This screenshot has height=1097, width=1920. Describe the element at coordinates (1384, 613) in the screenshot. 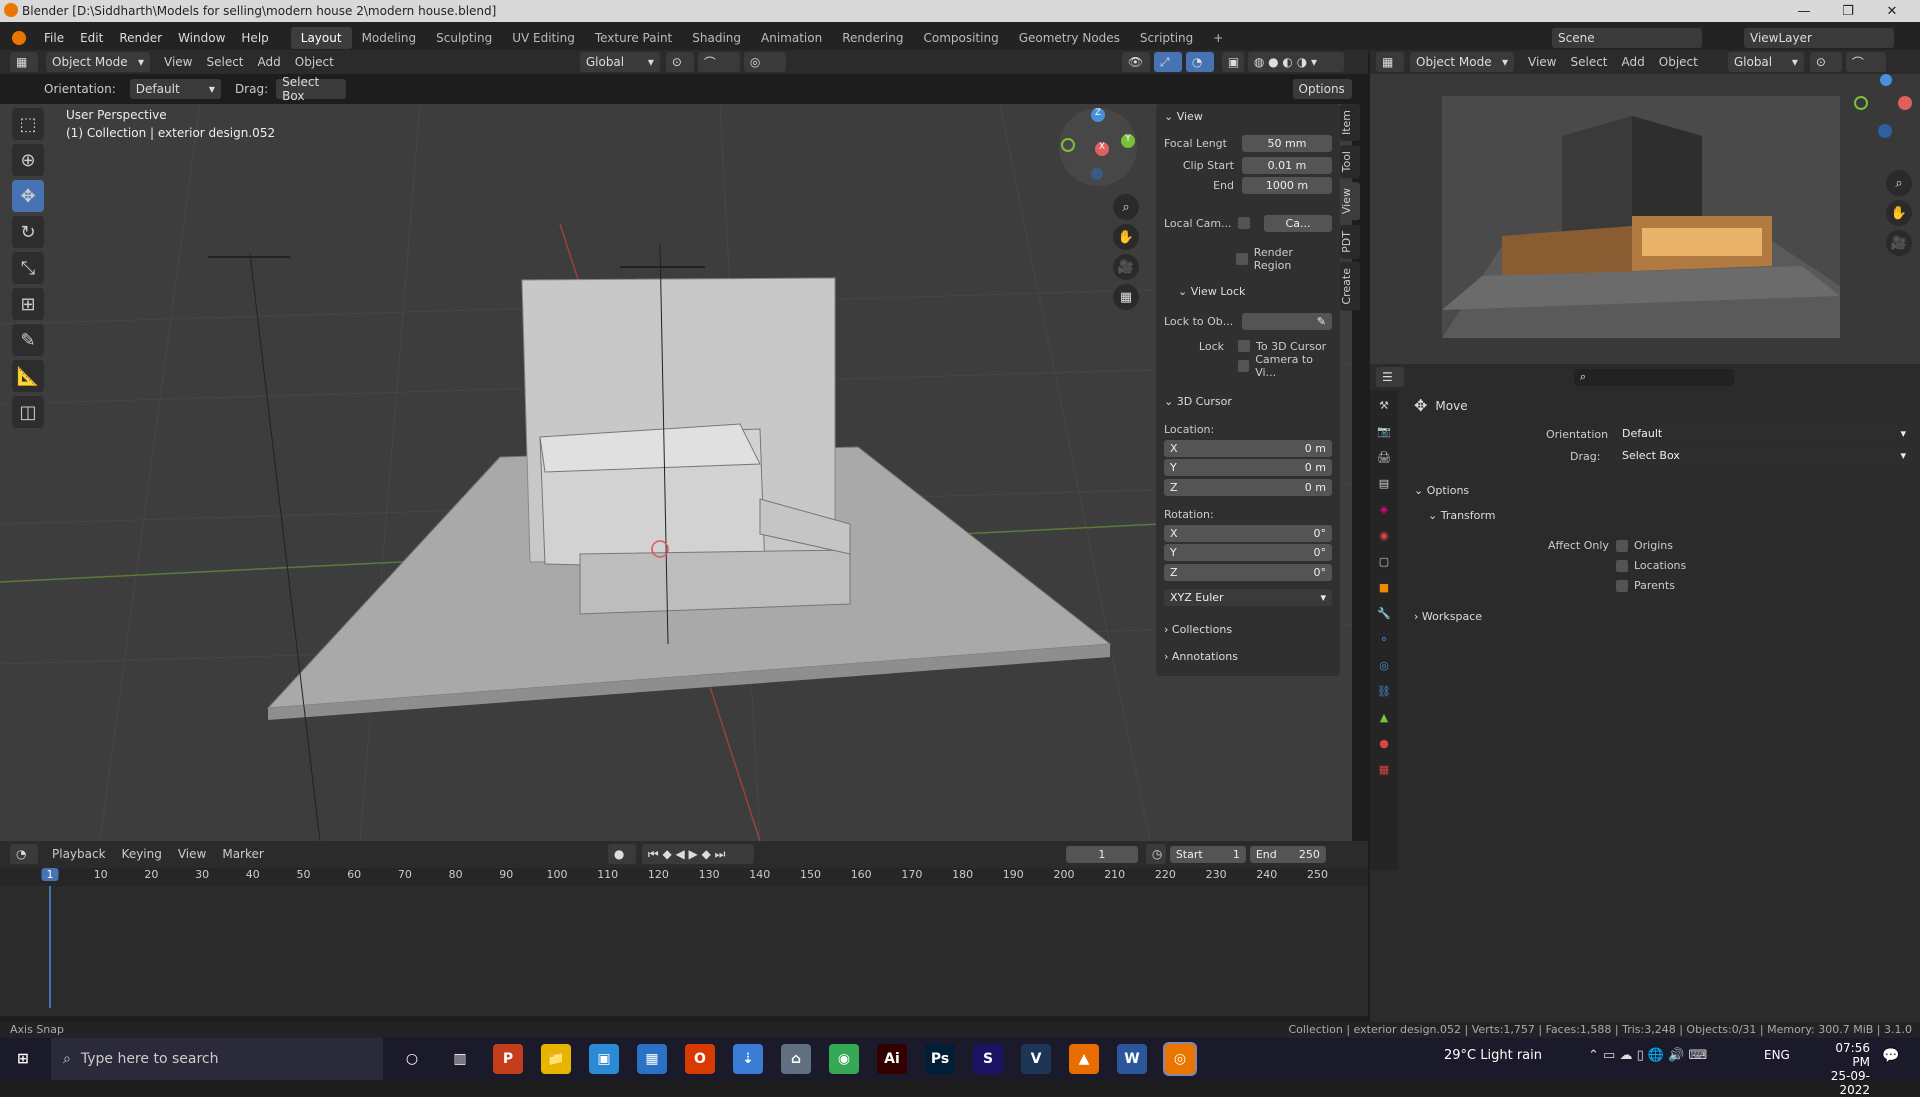

I see `modifier-tab-icon: 🔧` at that location.